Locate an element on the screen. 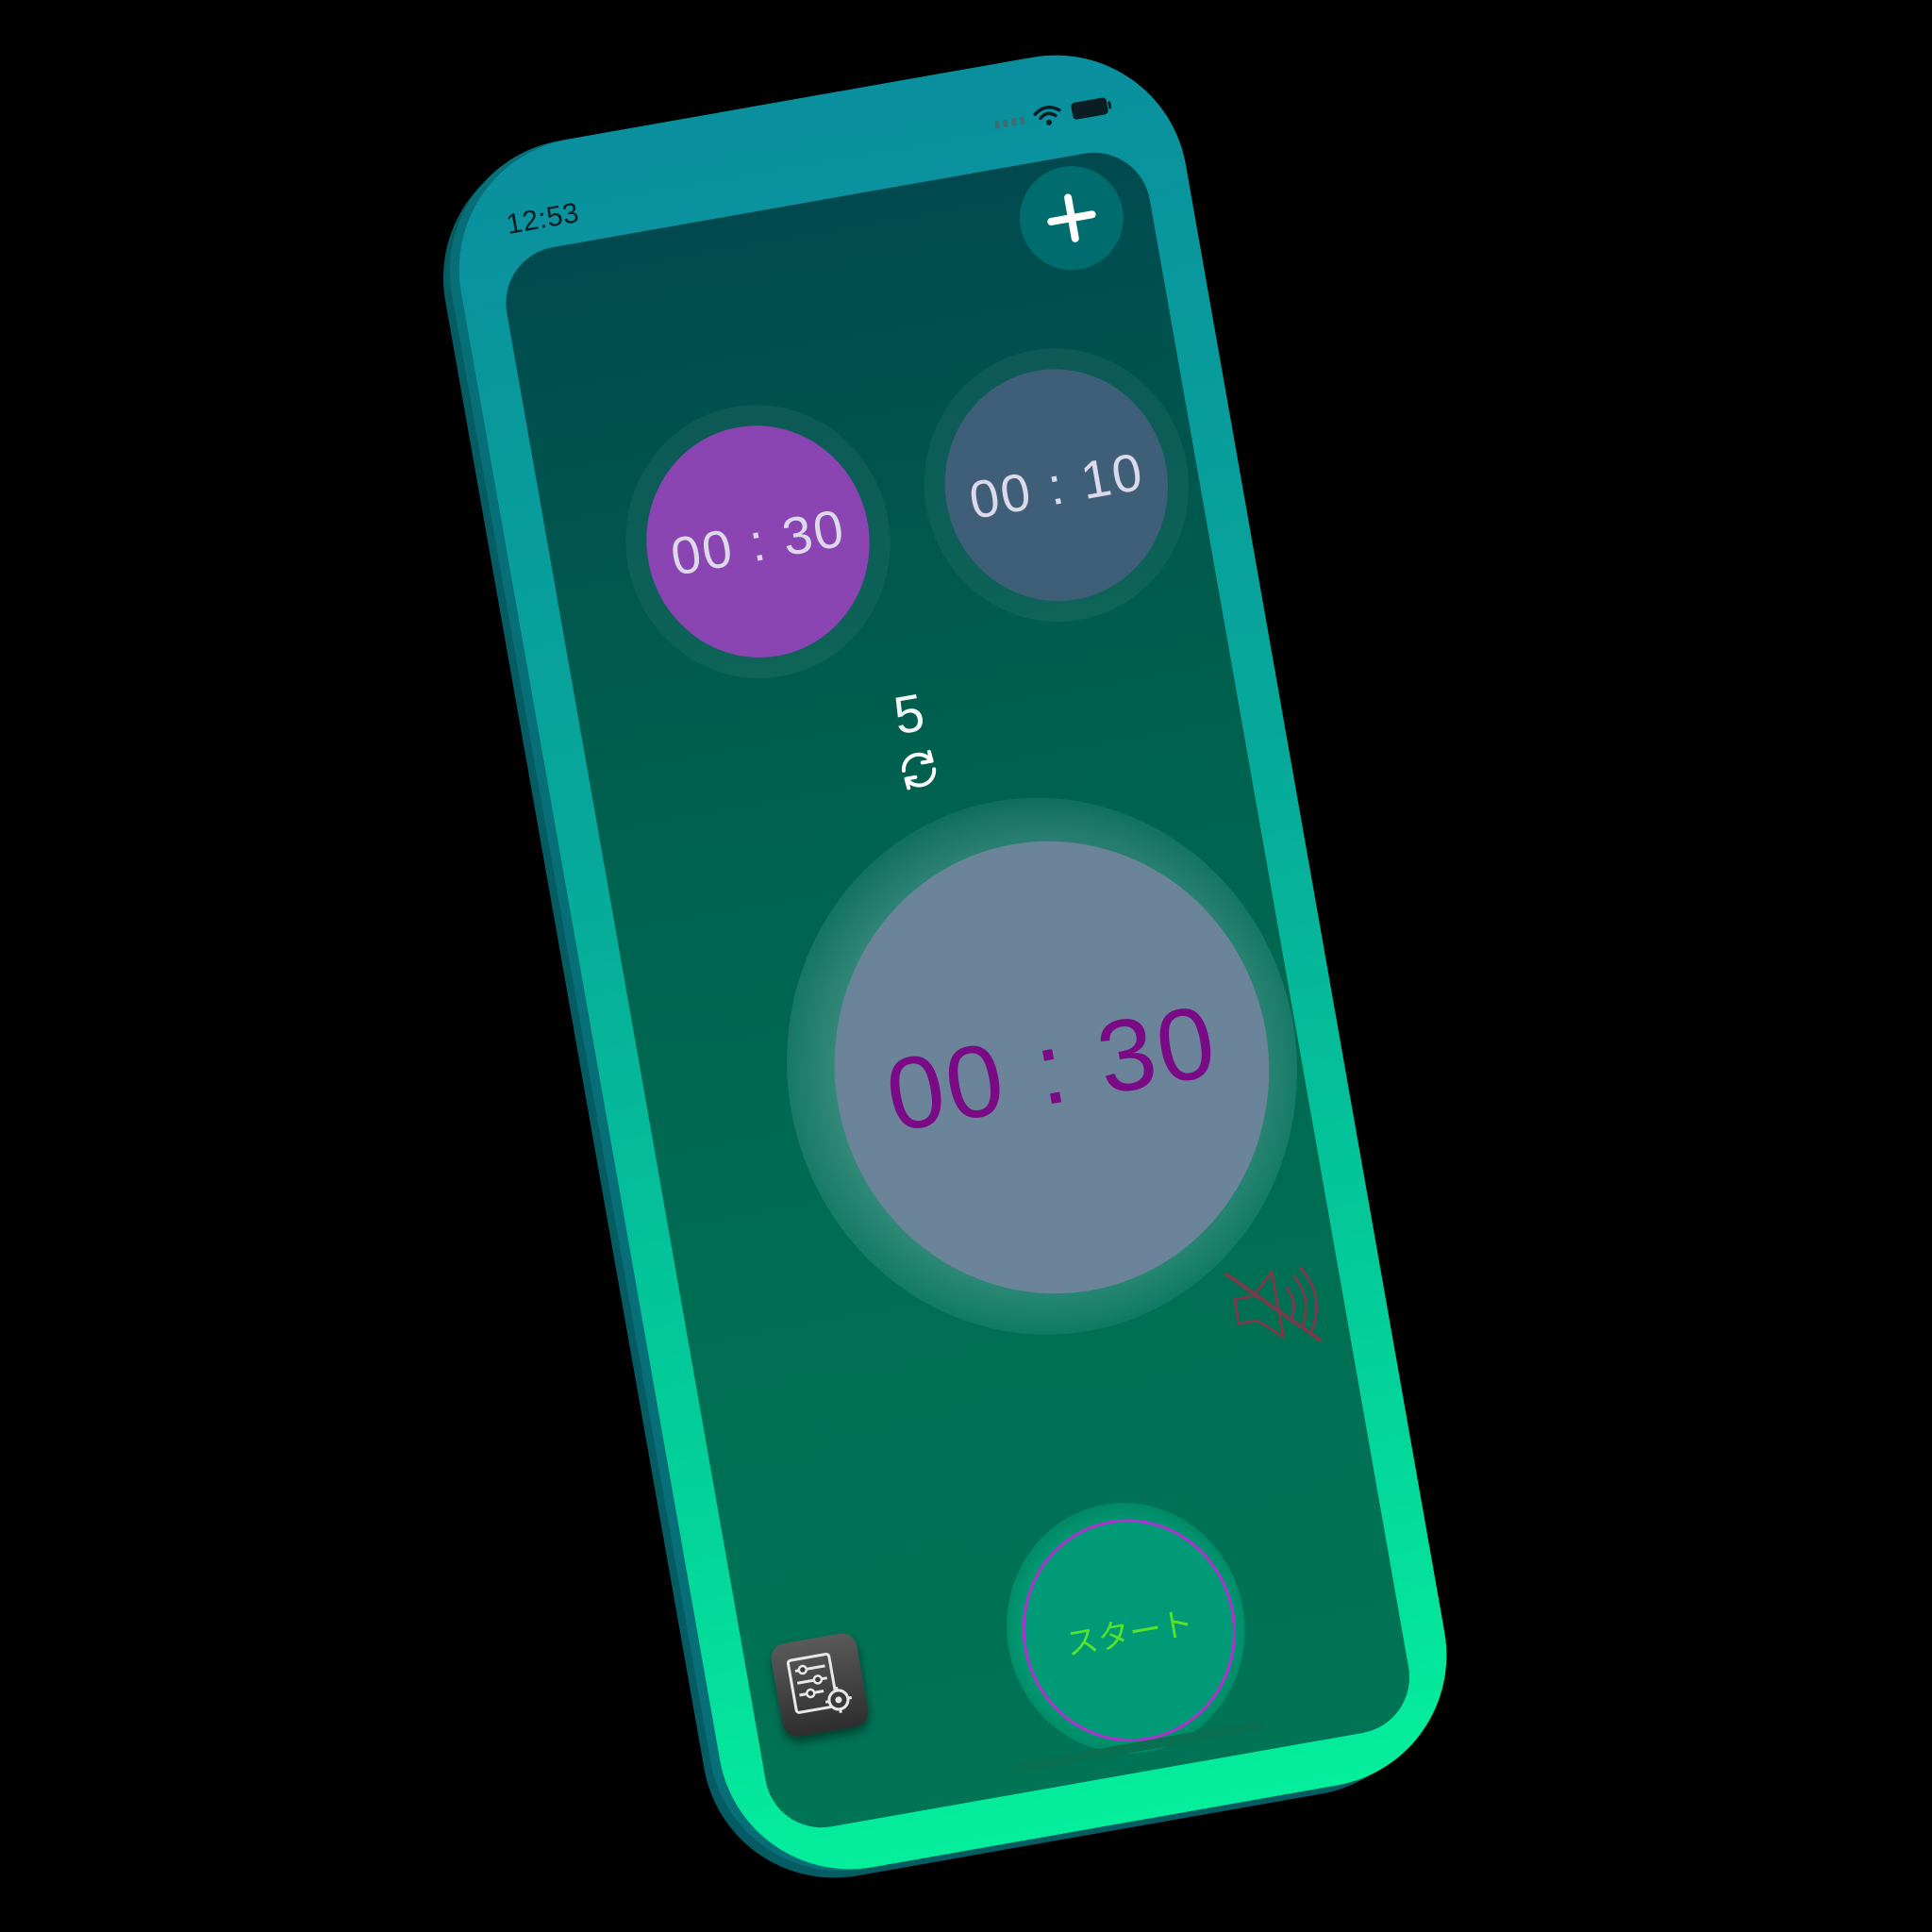  timer-slot-2: 00:10 is located at coordinates (1056, 485).